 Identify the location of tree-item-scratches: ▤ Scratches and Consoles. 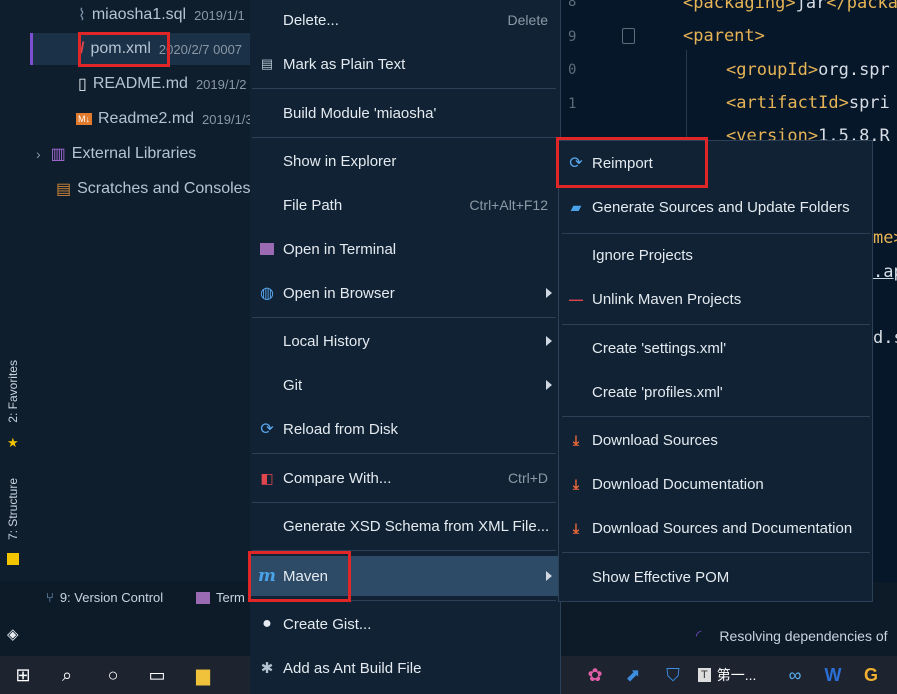
(153, 189).